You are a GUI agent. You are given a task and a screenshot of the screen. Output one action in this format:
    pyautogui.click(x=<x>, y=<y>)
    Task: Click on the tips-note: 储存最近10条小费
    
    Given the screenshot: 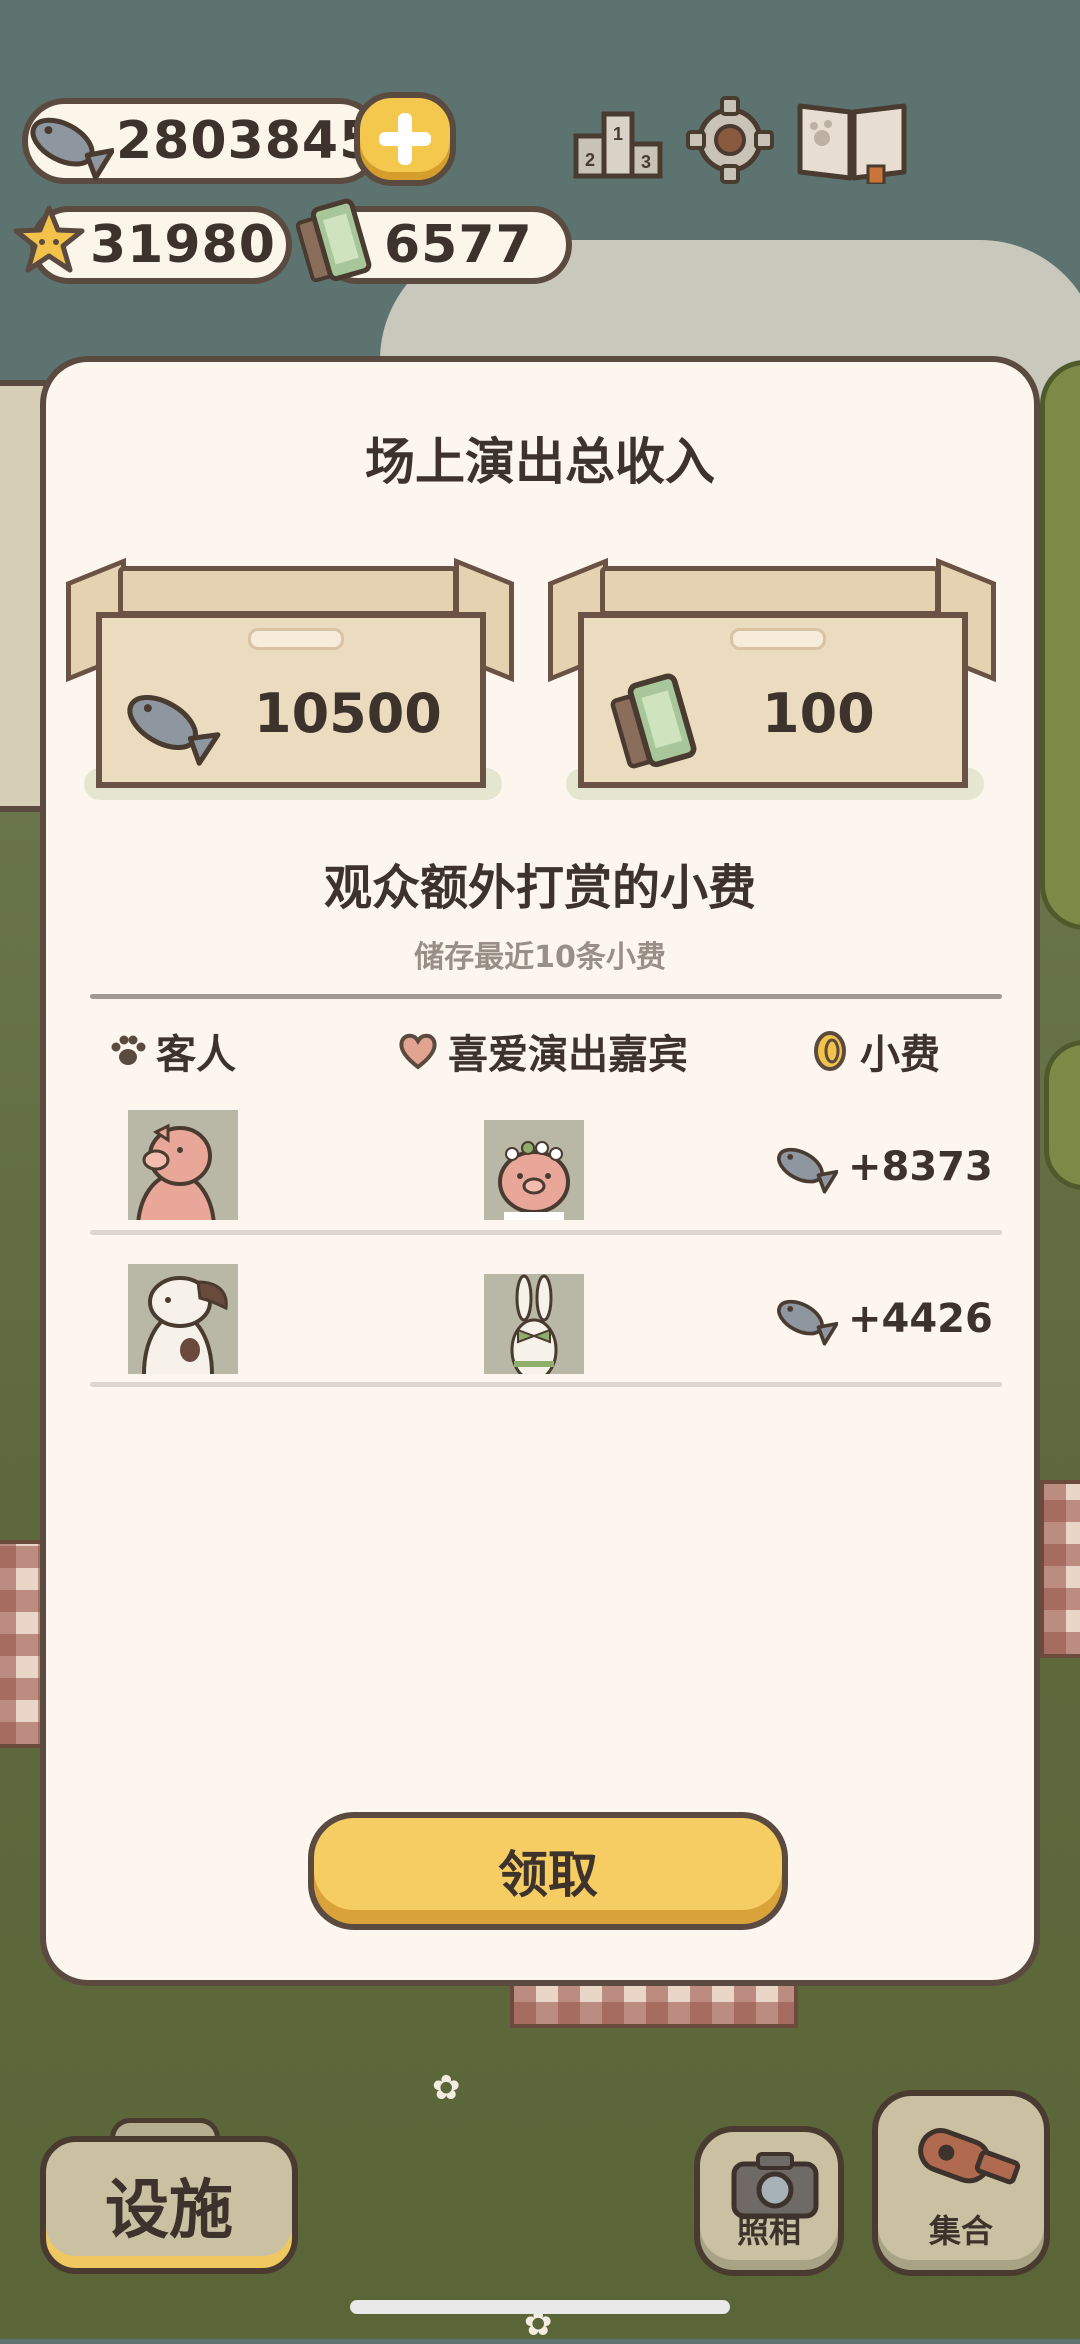 What is the action you would take?
    pyautogui.click(x=540, y=957)
    